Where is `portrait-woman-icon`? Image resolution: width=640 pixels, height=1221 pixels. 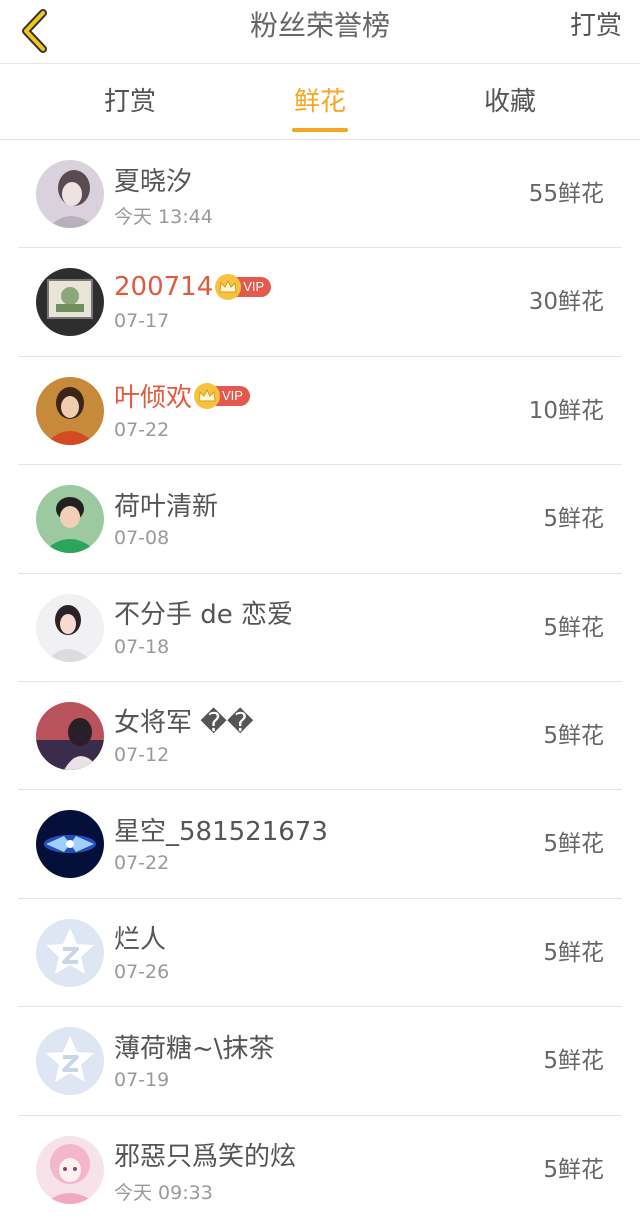
portrait-woman-icon is located at coordinates (70, 410).